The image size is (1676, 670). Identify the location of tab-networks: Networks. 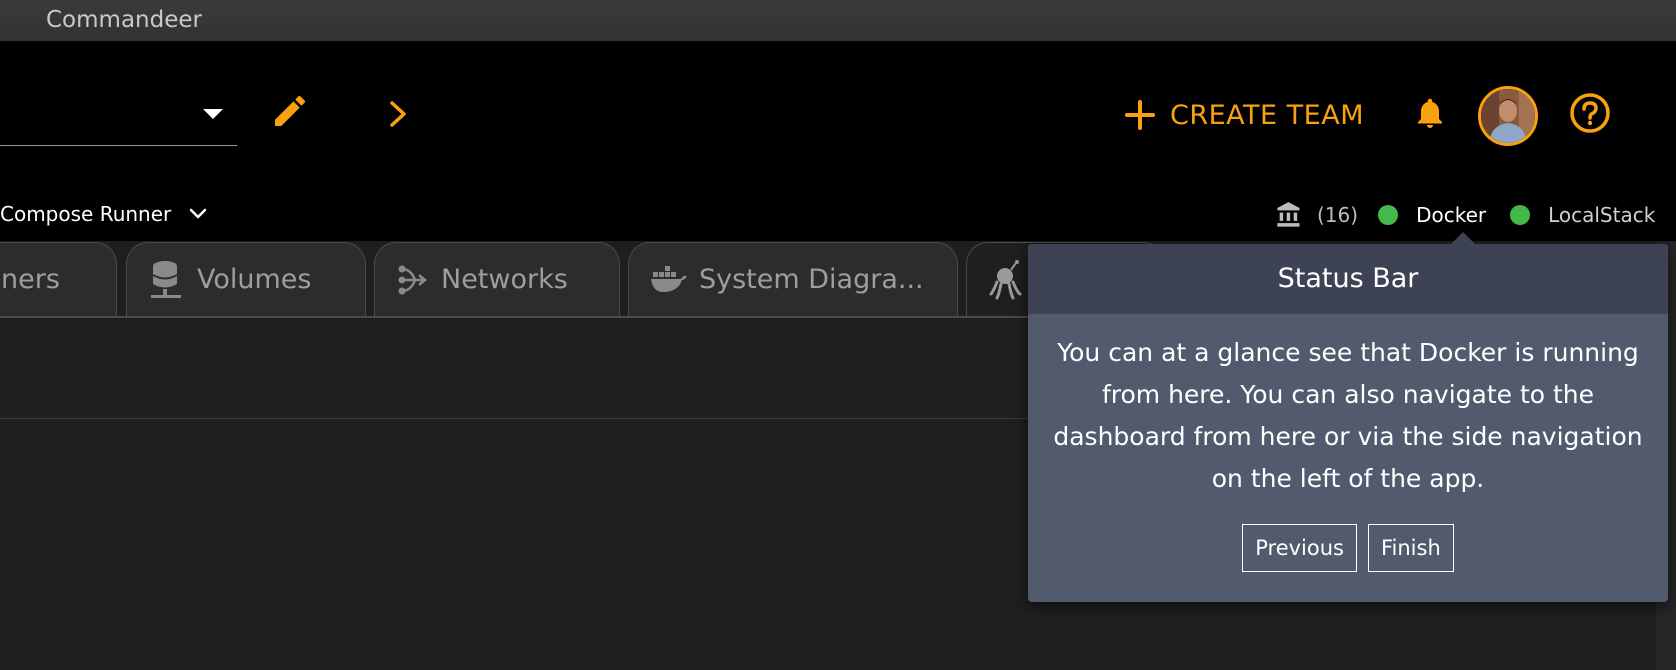
(497, 279).